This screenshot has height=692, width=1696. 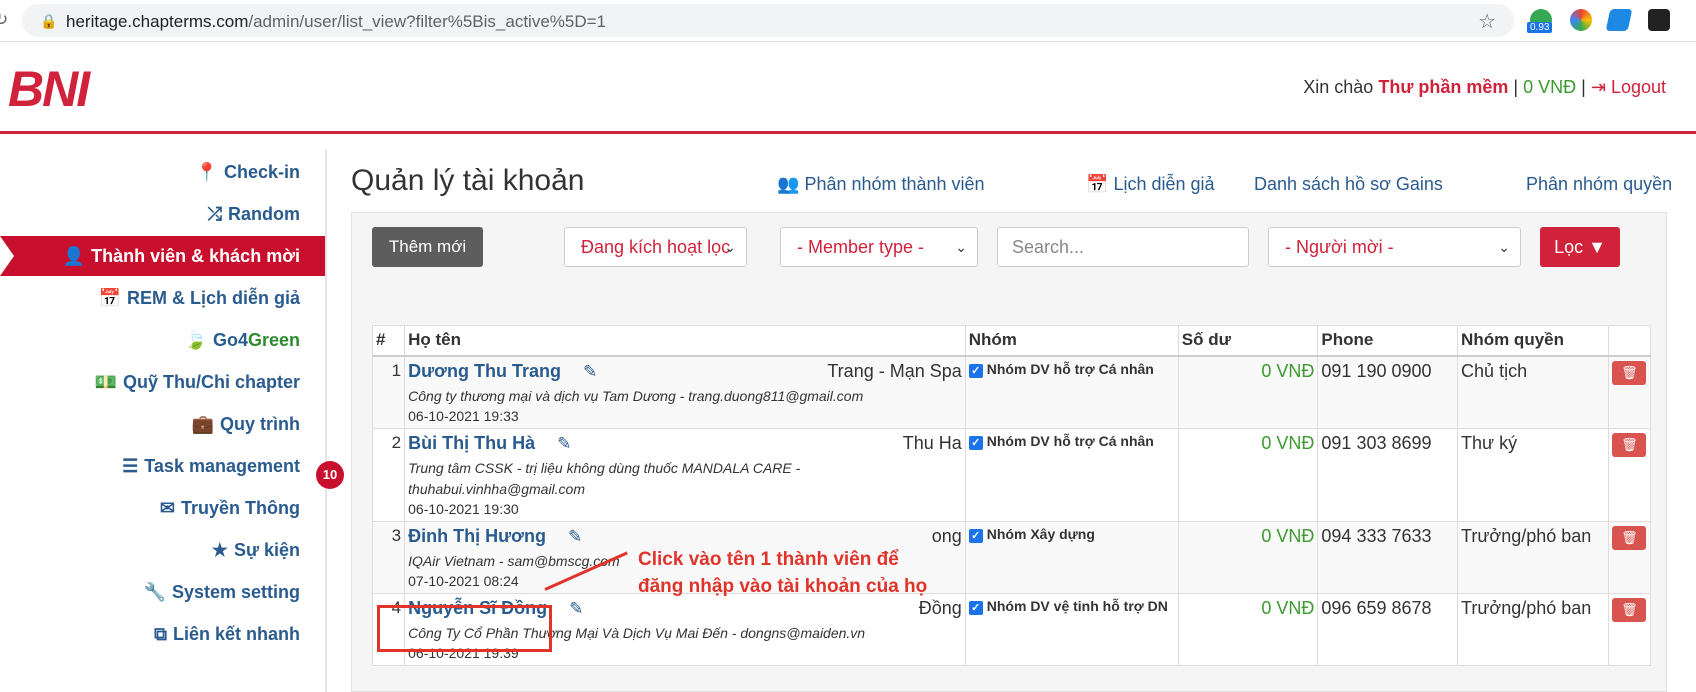 I want to click on user-name: Thư phần mềm, so click(x=1443, y=87).